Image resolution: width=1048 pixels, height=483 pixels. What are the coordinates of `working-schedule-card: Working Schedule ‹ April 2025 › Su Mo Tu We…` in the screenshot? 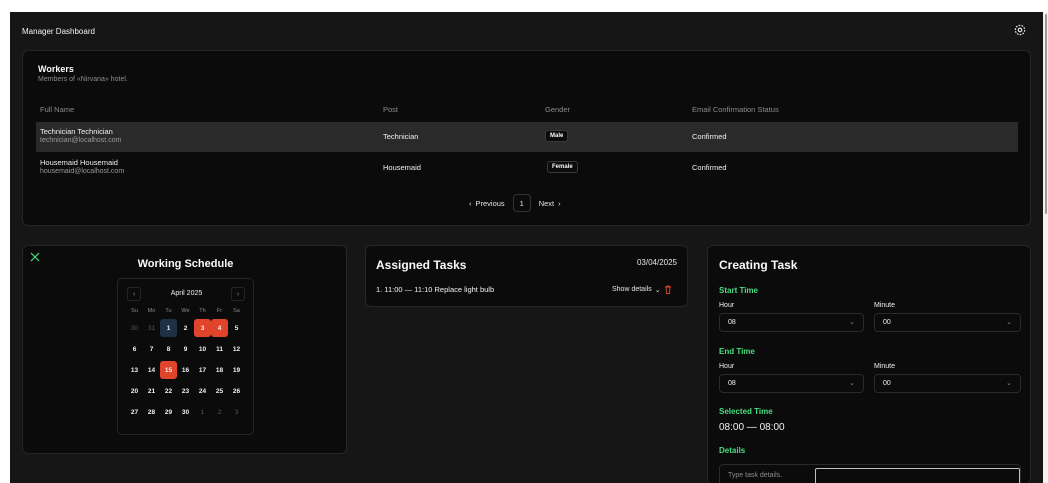 It's located at (184, 349).